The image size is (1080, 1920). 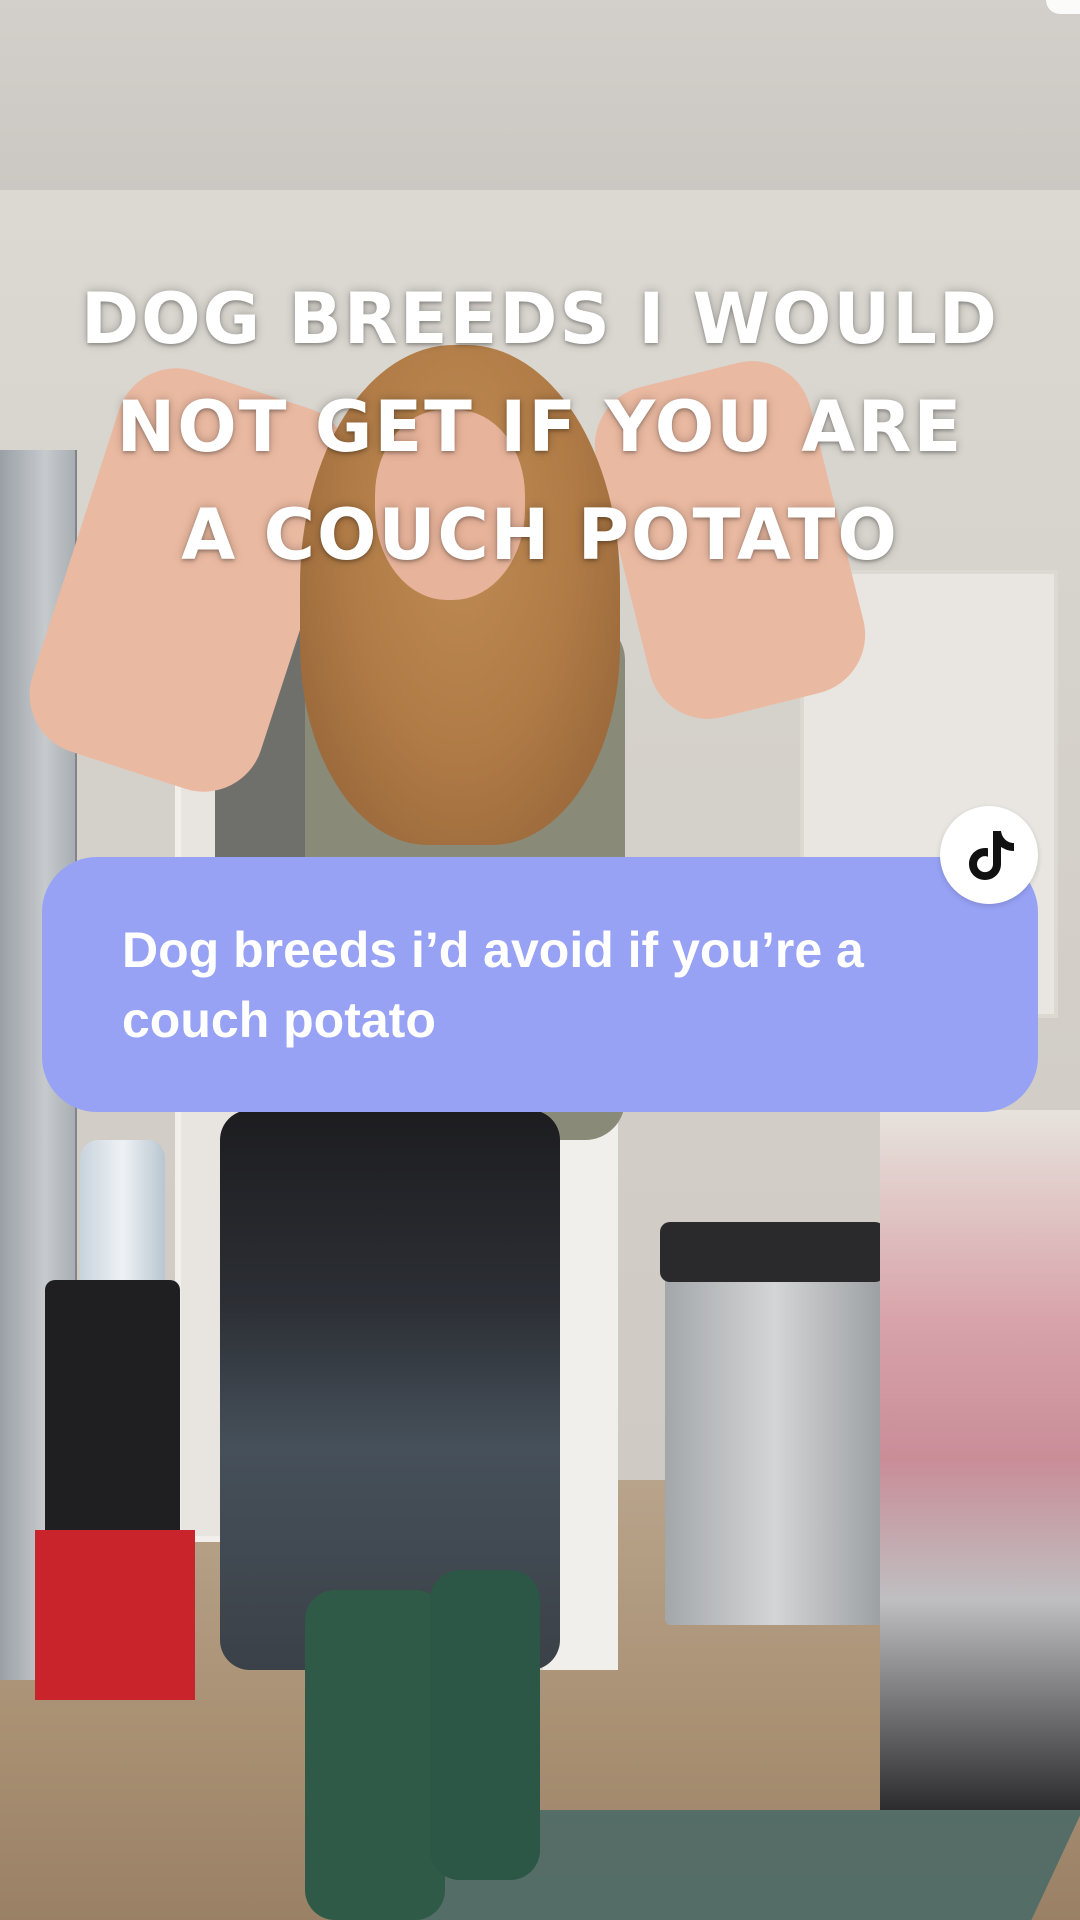 What do you see at coordinates (540, 319) in the screenshot?
I see `headline-line-1: DOG BREEDS I WOULD` at bounding box center [540, 319].